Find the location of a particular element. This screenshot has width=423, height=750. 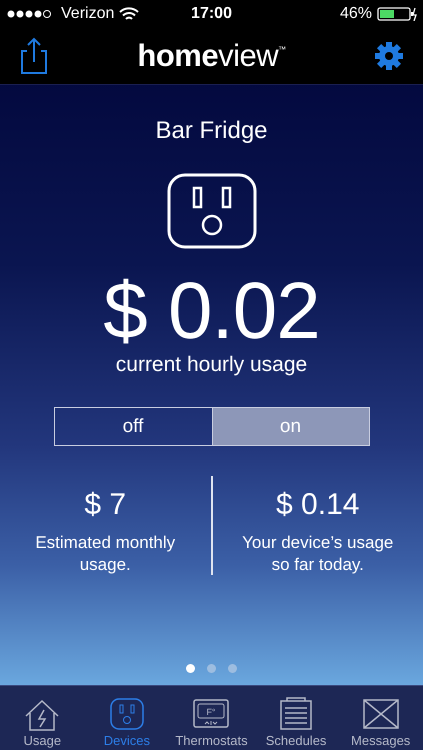

toggle-option: off is located at coordinates (133, 426).